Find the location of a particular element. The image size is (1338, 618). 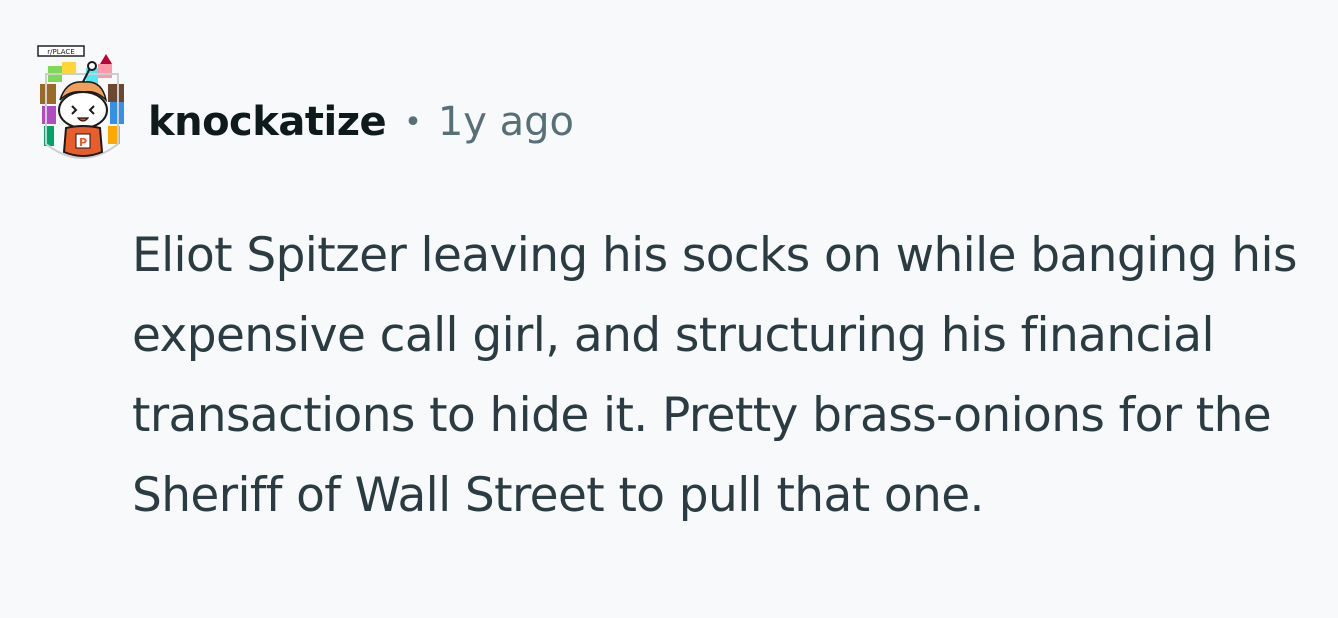

svg-text: P is located at coordinates (83, 142).